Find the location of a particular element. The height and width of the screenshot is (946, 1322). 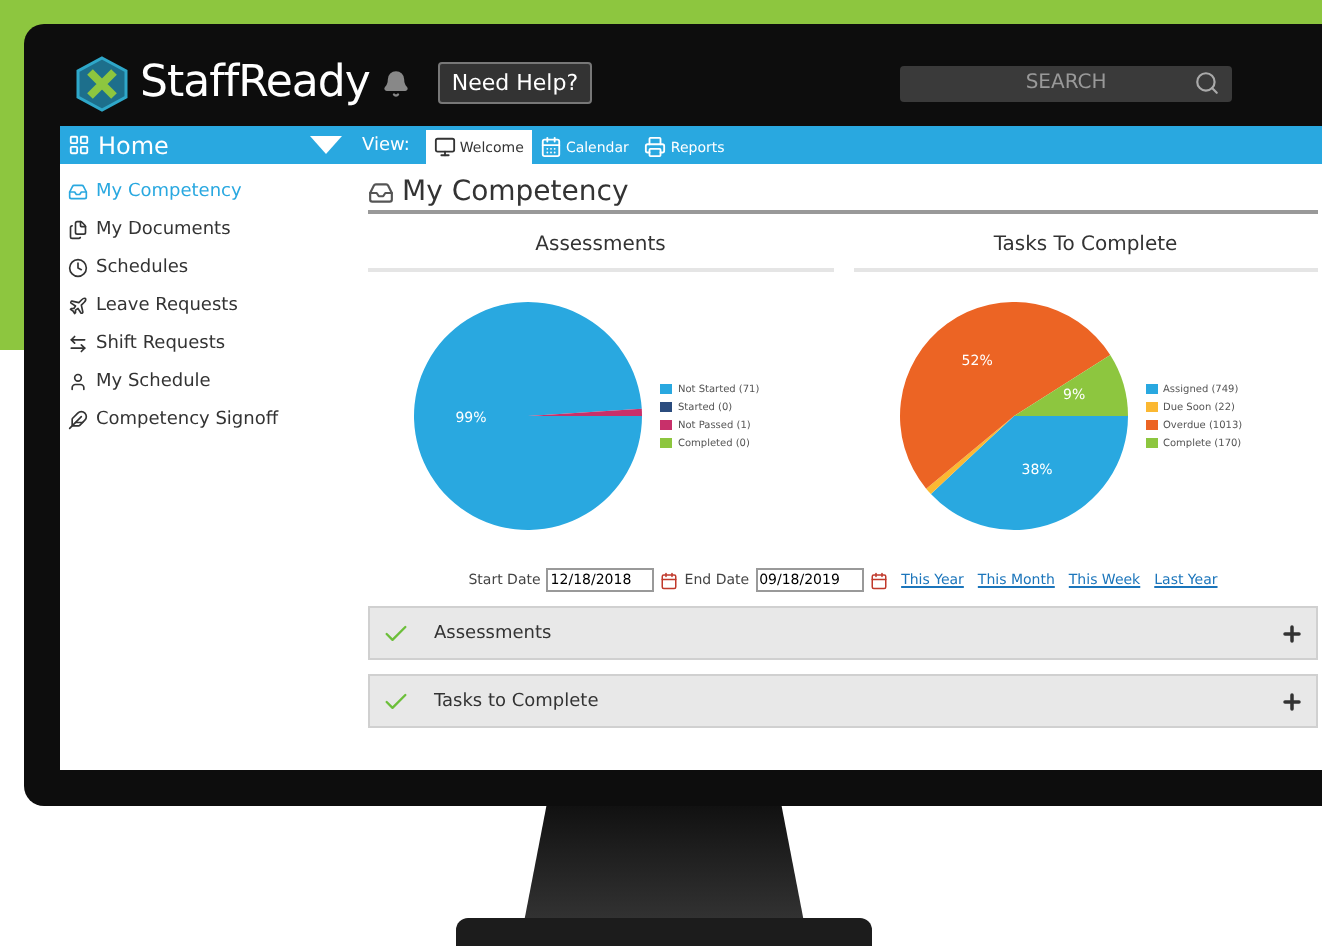

chart-title: Tasks To Complete is located at coordinates (1085, 253).